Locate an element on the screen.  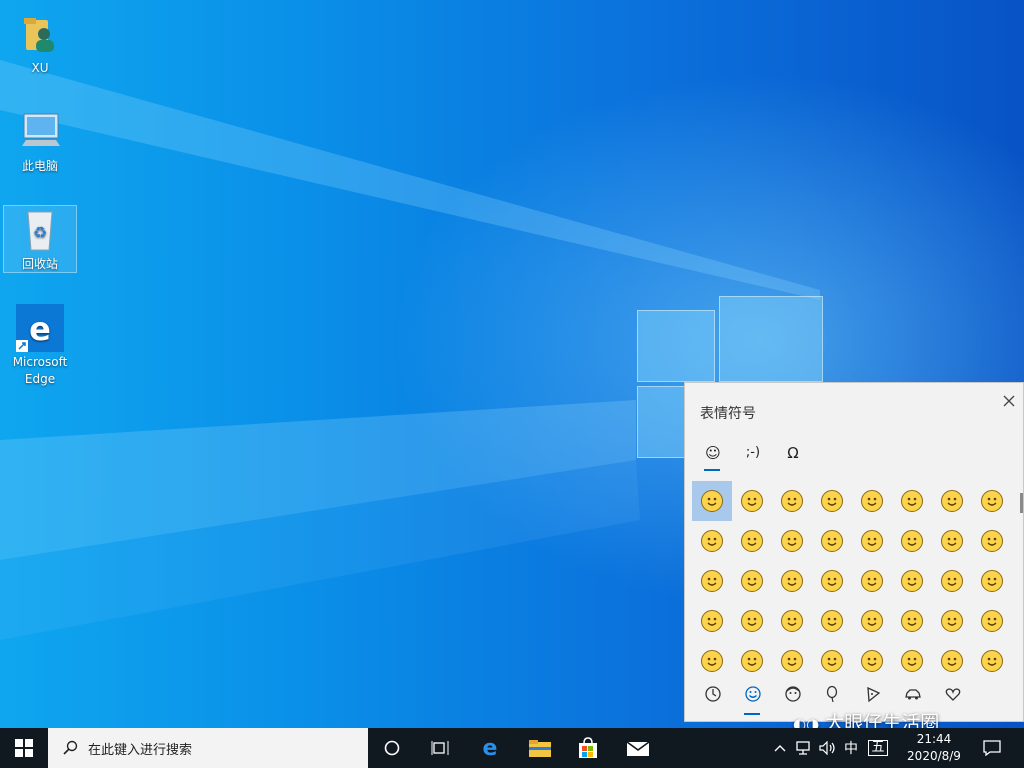
task-view-button is located at coordinates (440, 748).